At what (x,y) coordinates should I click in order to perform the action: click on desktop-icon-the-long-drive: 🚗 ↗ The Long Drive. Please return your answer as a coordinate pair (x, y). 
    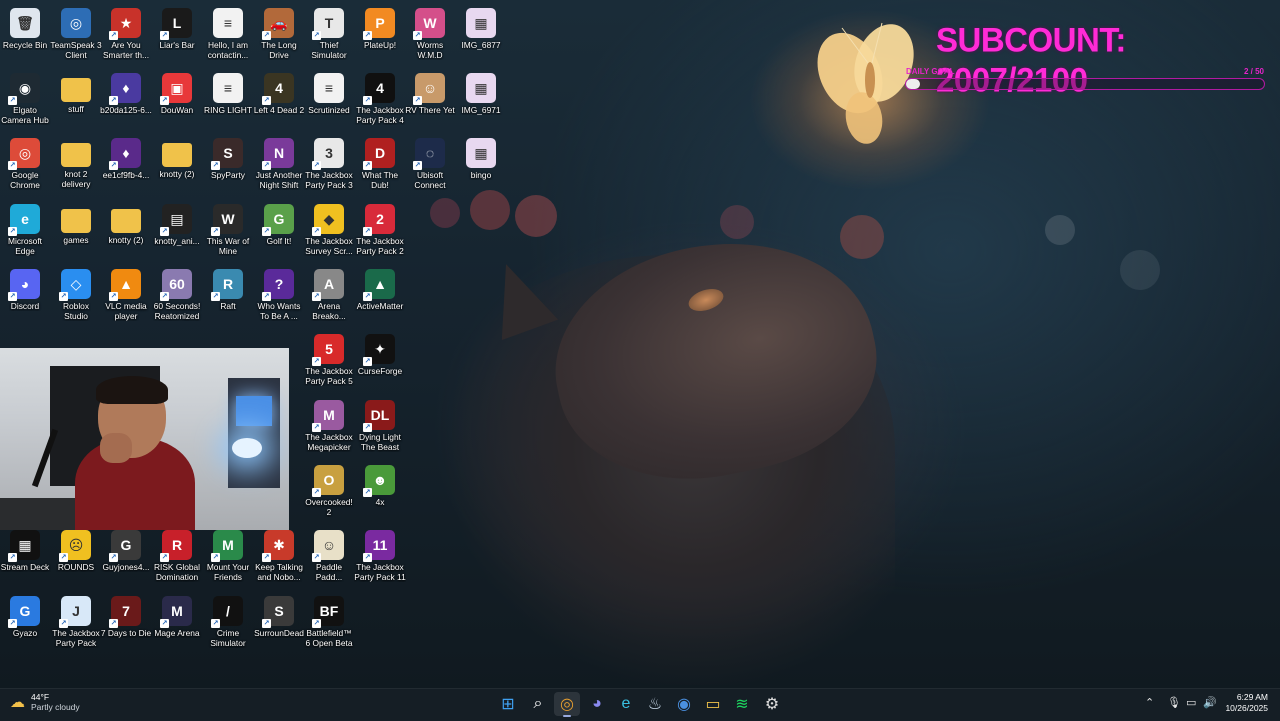
    Looking at the image, I should click on (279, 35).